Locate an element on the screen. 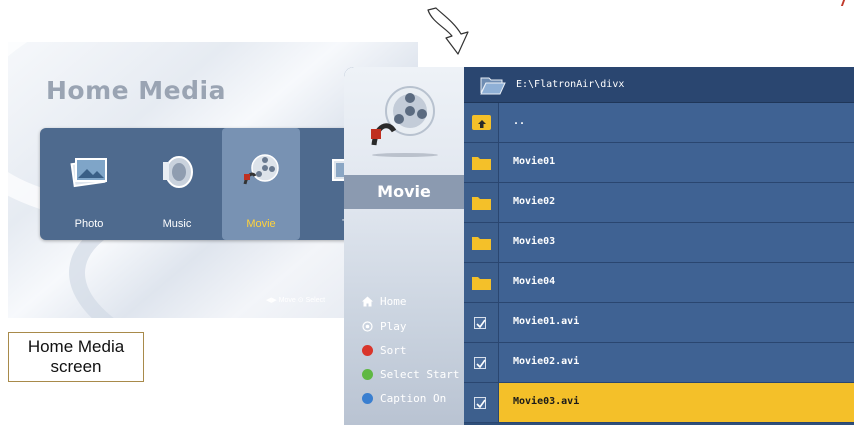 This screenshot has height=425, width=854. caption-box: Home Media screen is located at coordinates (76, 357).